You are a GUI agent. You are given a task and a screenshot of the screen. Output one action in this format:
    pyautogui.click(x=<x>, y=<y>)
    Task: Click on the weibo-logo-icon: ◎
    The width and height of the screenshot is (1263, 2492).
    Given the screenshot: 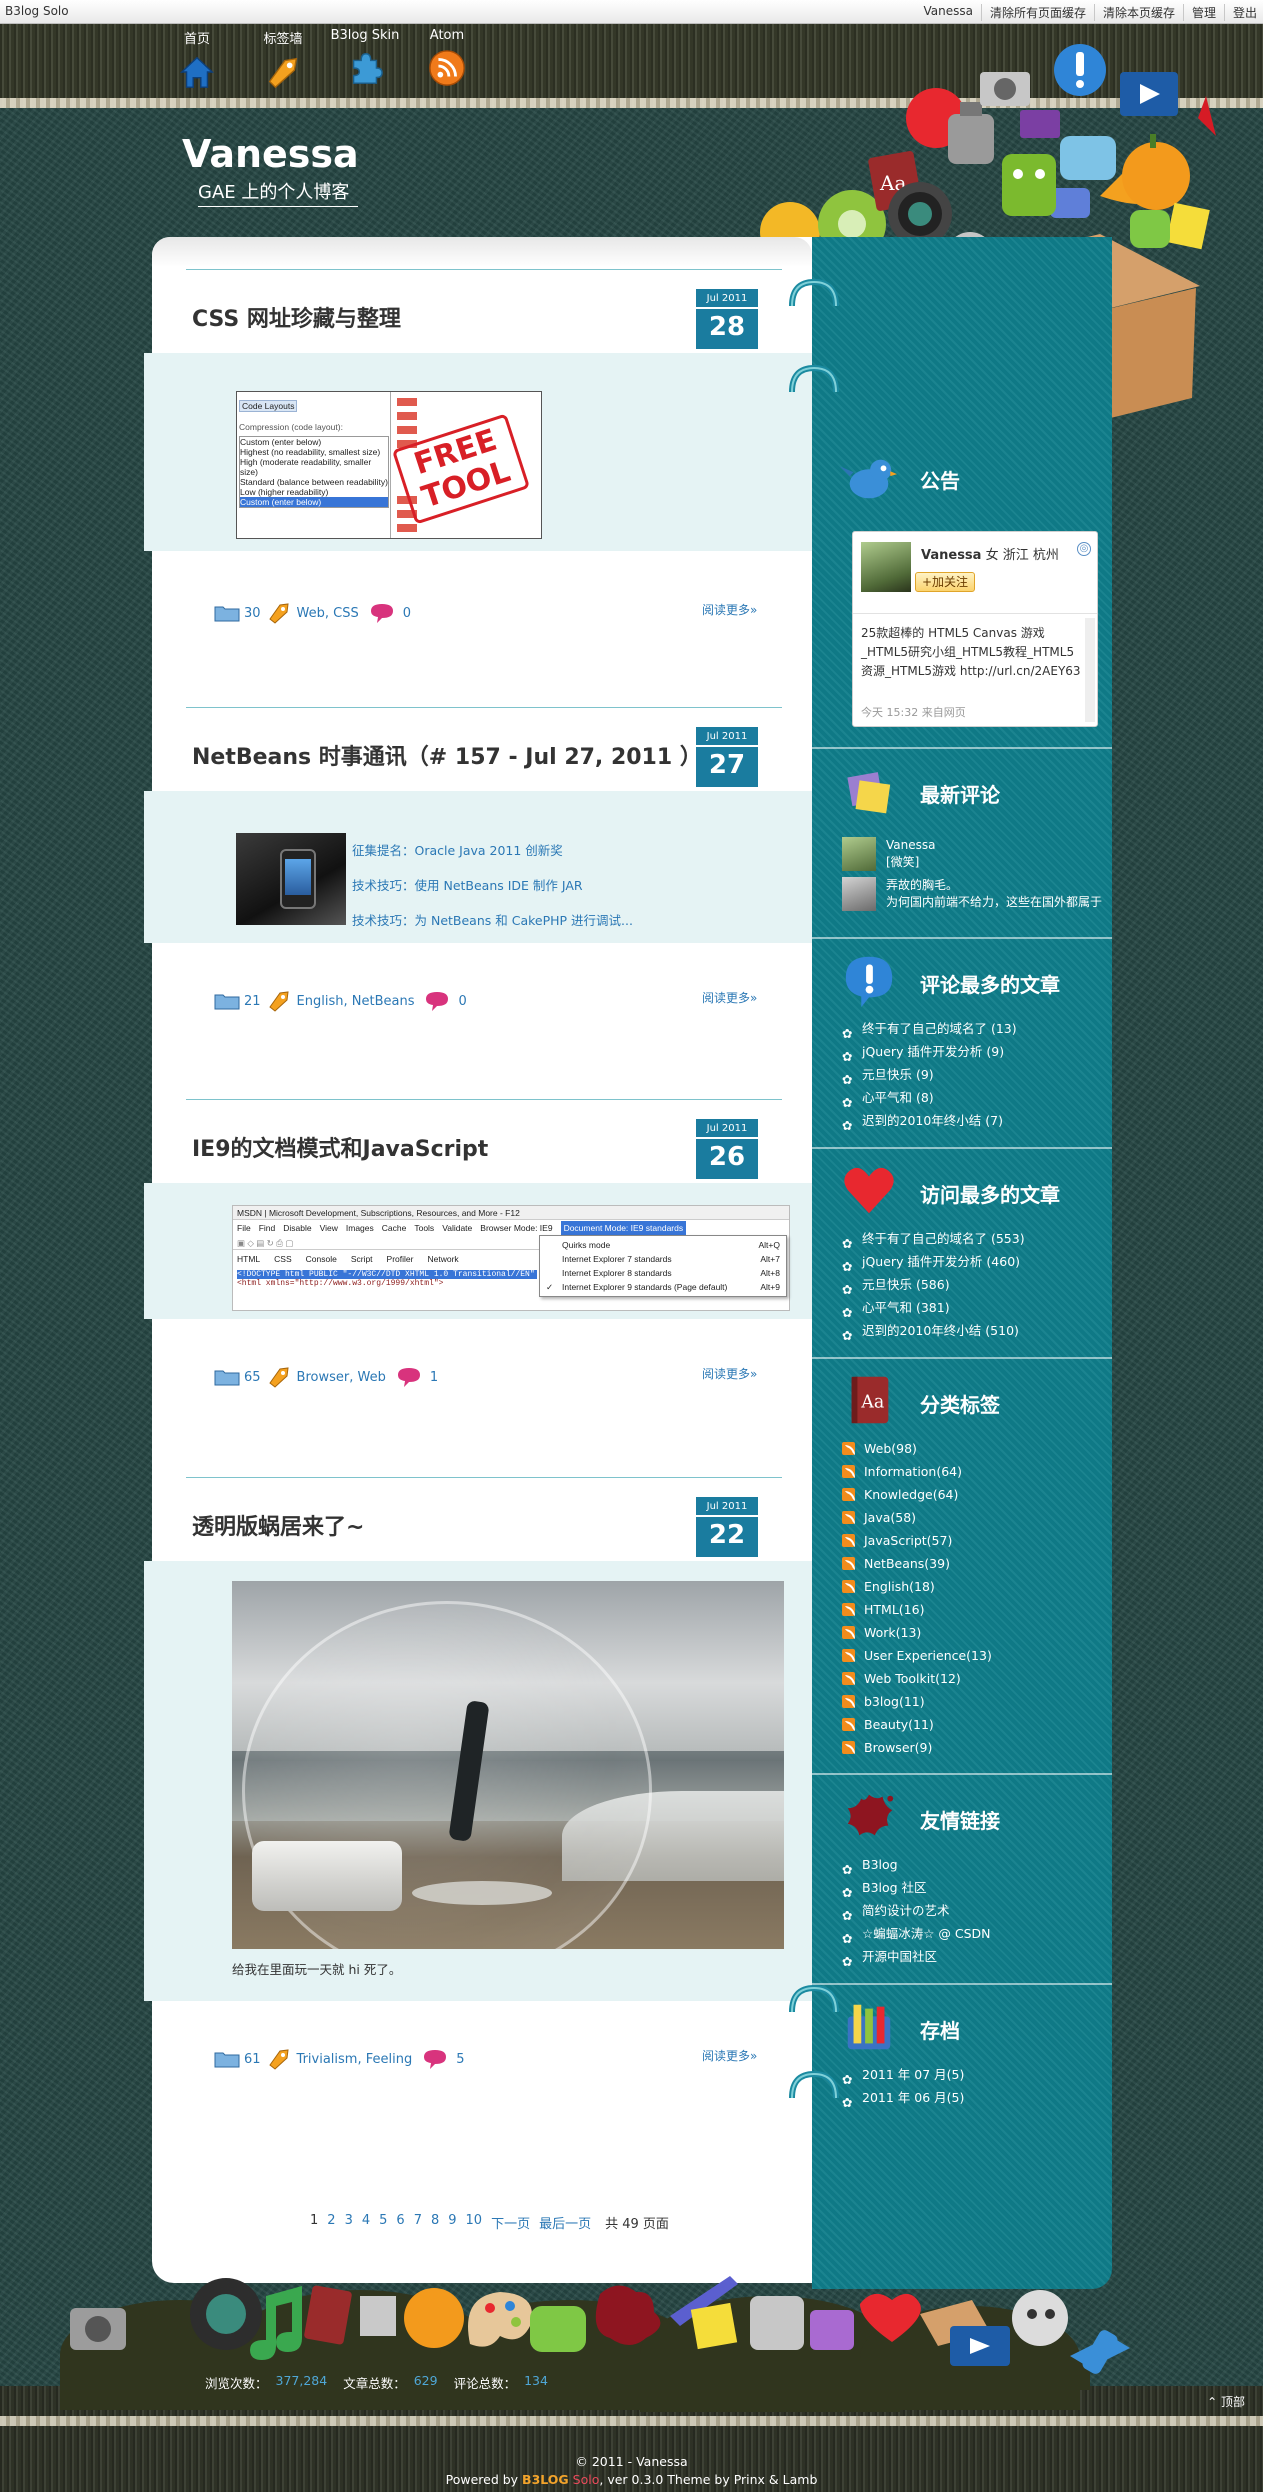 What is the action you would take?
    pyautogui.click(x=1084, y=549)
    